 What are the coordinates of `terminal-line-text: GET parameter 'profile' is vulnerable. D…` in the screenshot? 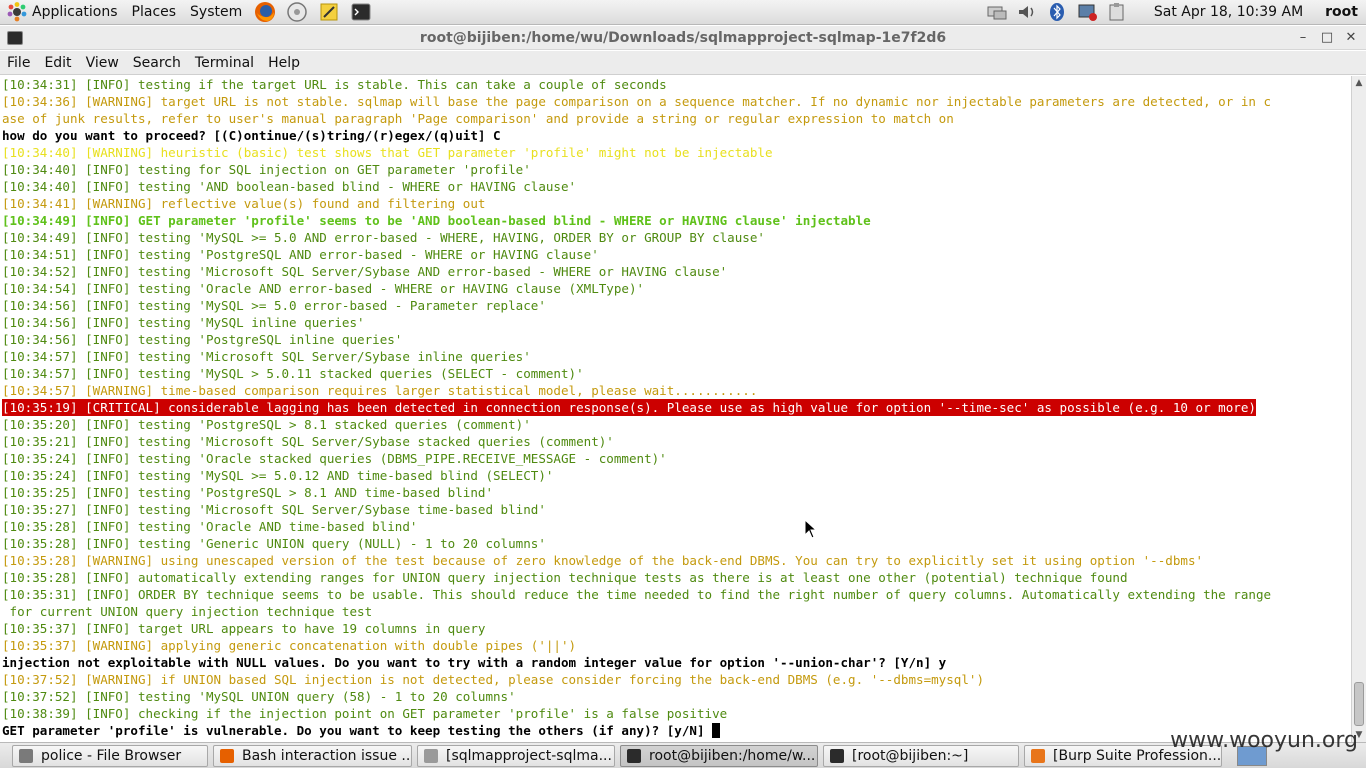 It's located at (357, 730).